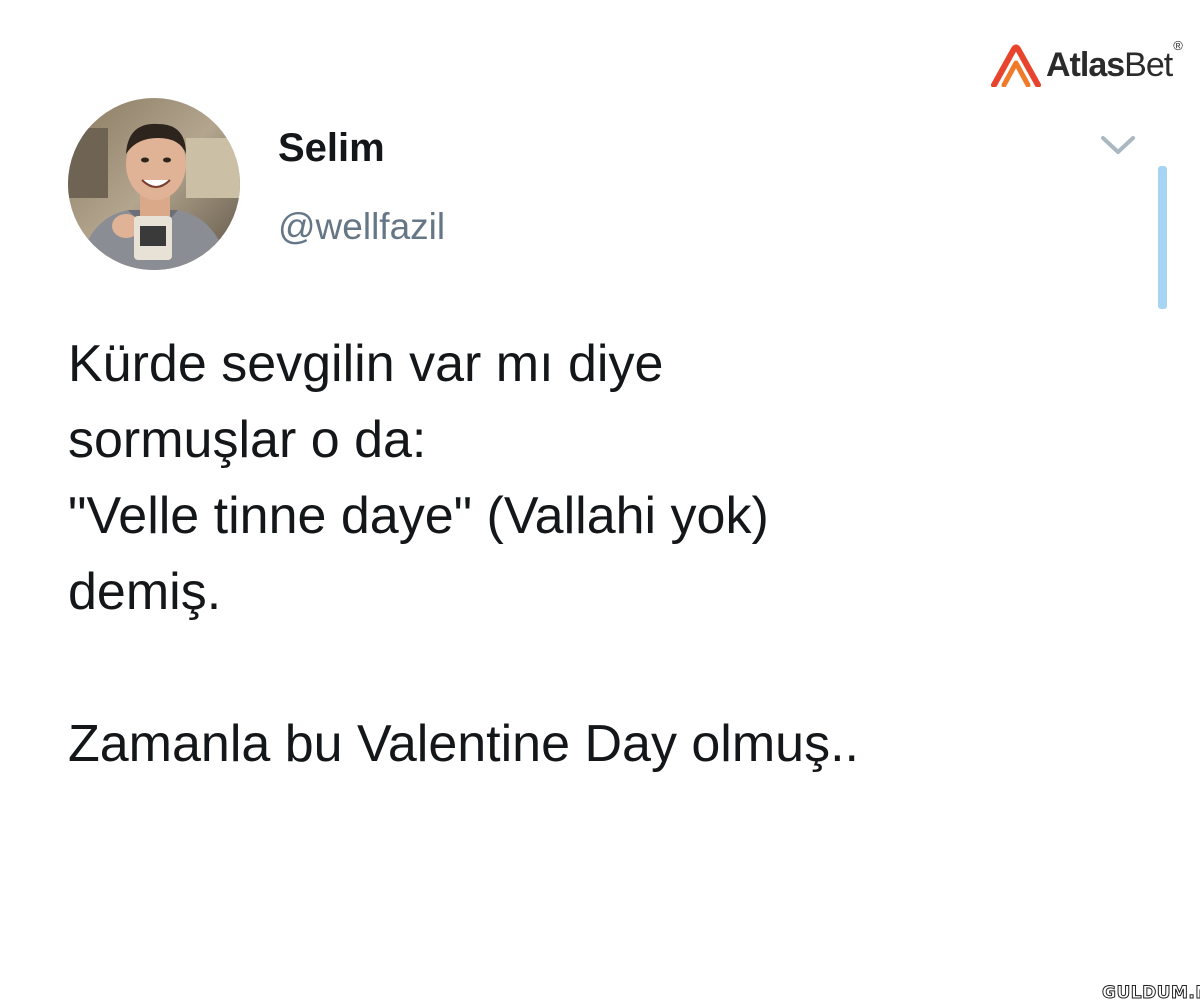 This screenshot has height=1006, width=1200. I want to click on atlasbet-logo: AtlasBet®, so click(1086, 64).